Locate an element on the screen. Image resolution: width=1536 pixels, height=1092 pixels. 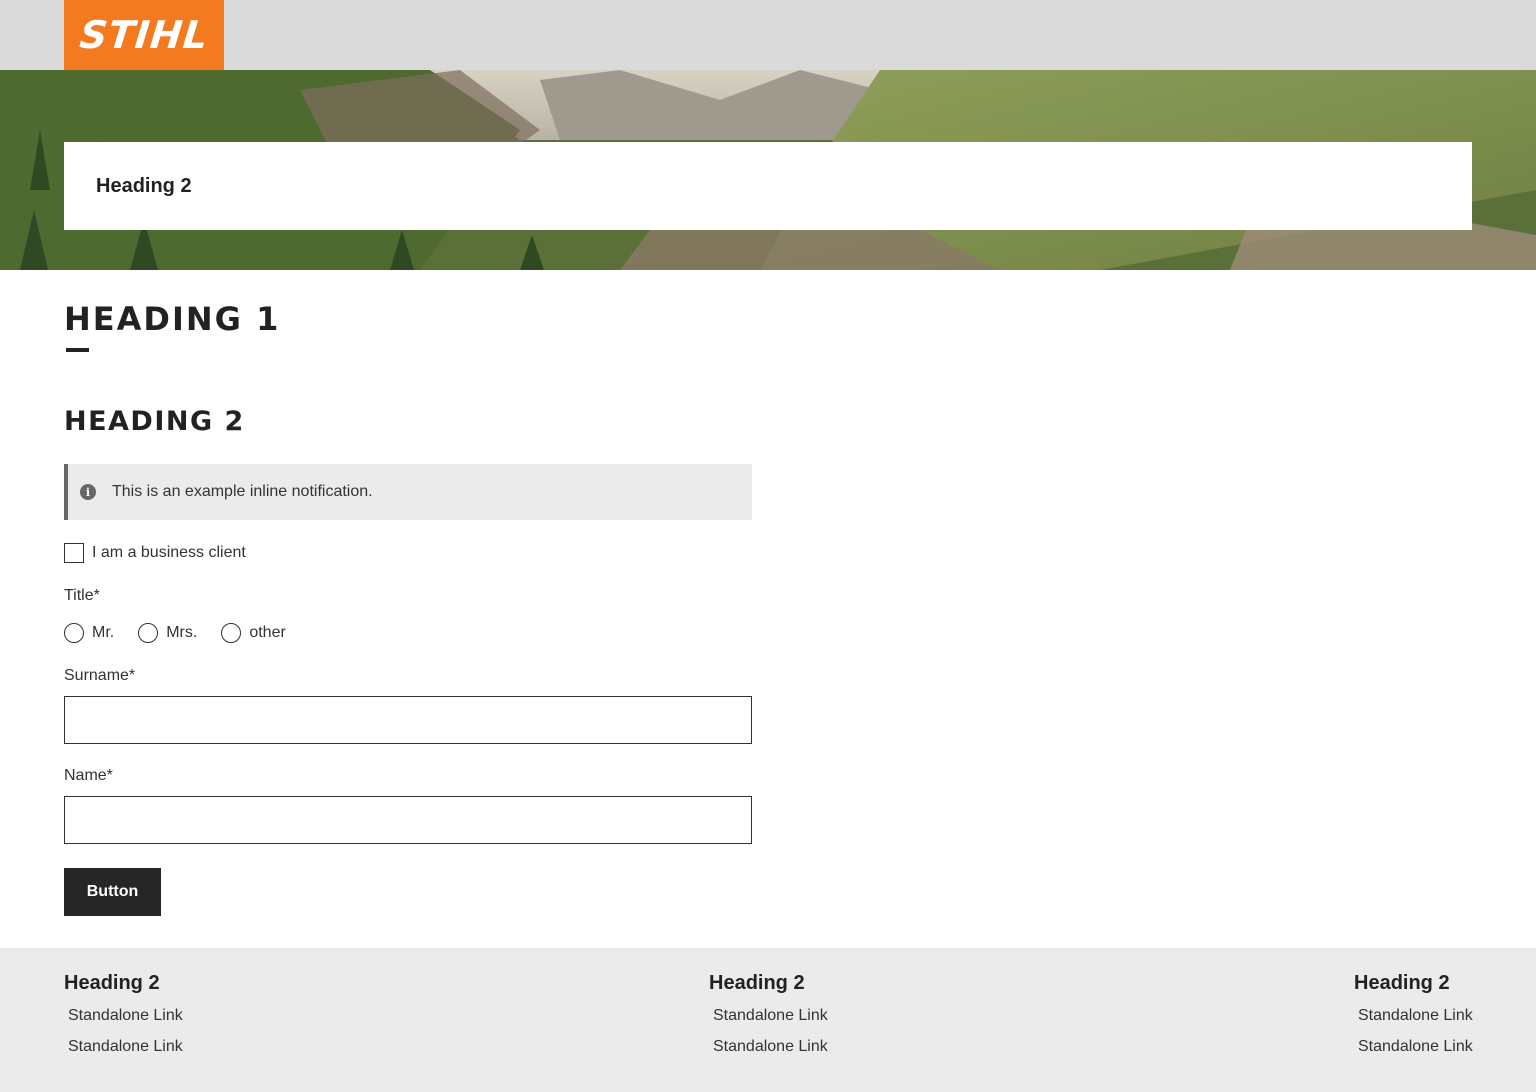
surname-input is located at coordinates (408, 720).